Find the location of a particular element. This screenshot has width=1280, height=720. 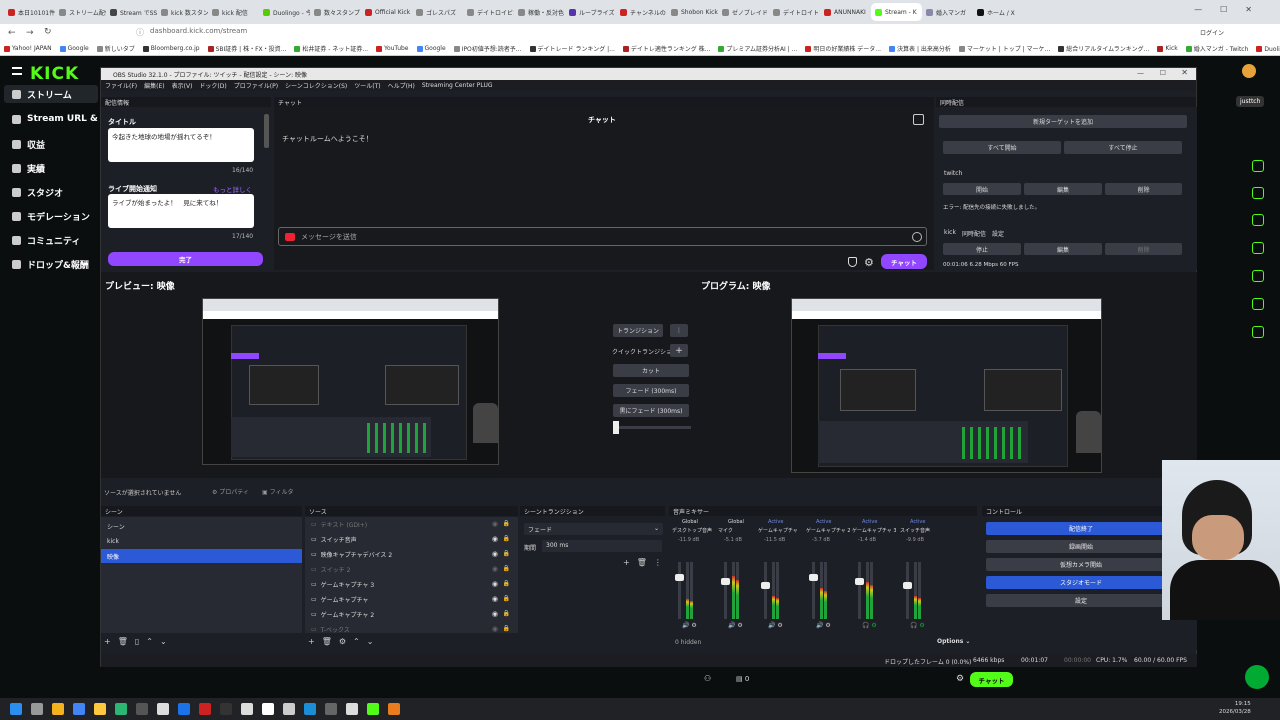

twitch-delete-button: 削除 is located at coordinates (1143, 189).